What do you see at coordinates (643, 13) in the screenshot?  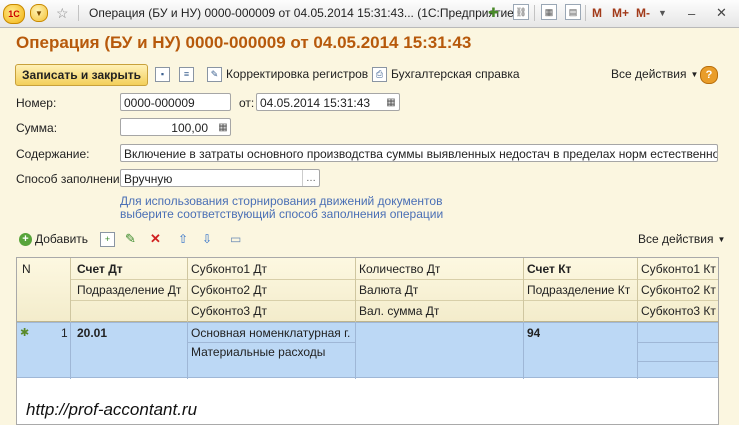 I see `m-minus-button: M-` at bounding box center [643, 13].